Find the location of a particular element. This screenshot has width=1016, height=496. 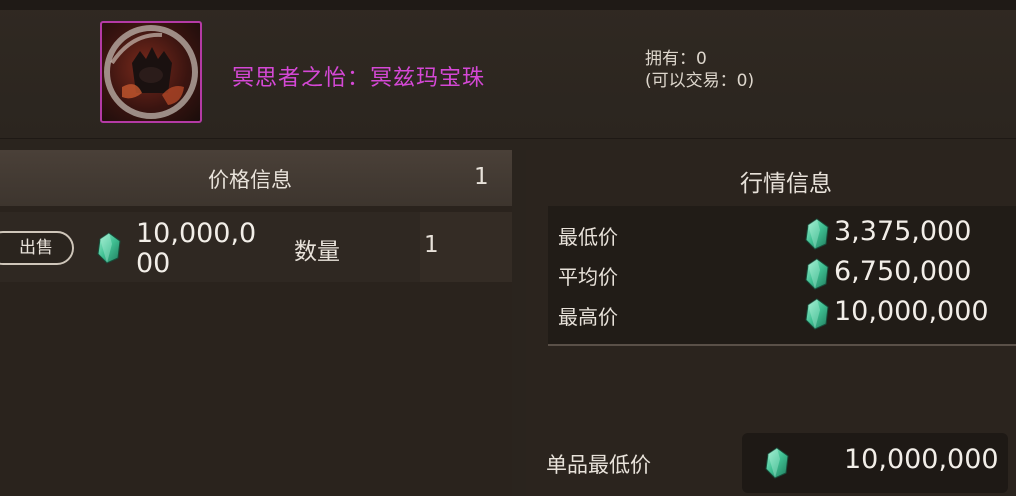

market-row-label: 平均价 is located at coordinates (588, 277).